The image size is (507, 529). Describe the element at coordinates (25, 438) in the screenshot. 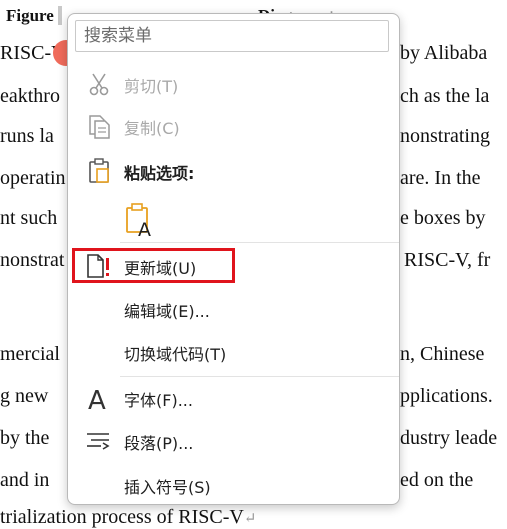

I see `doc-line: by the` at that location.